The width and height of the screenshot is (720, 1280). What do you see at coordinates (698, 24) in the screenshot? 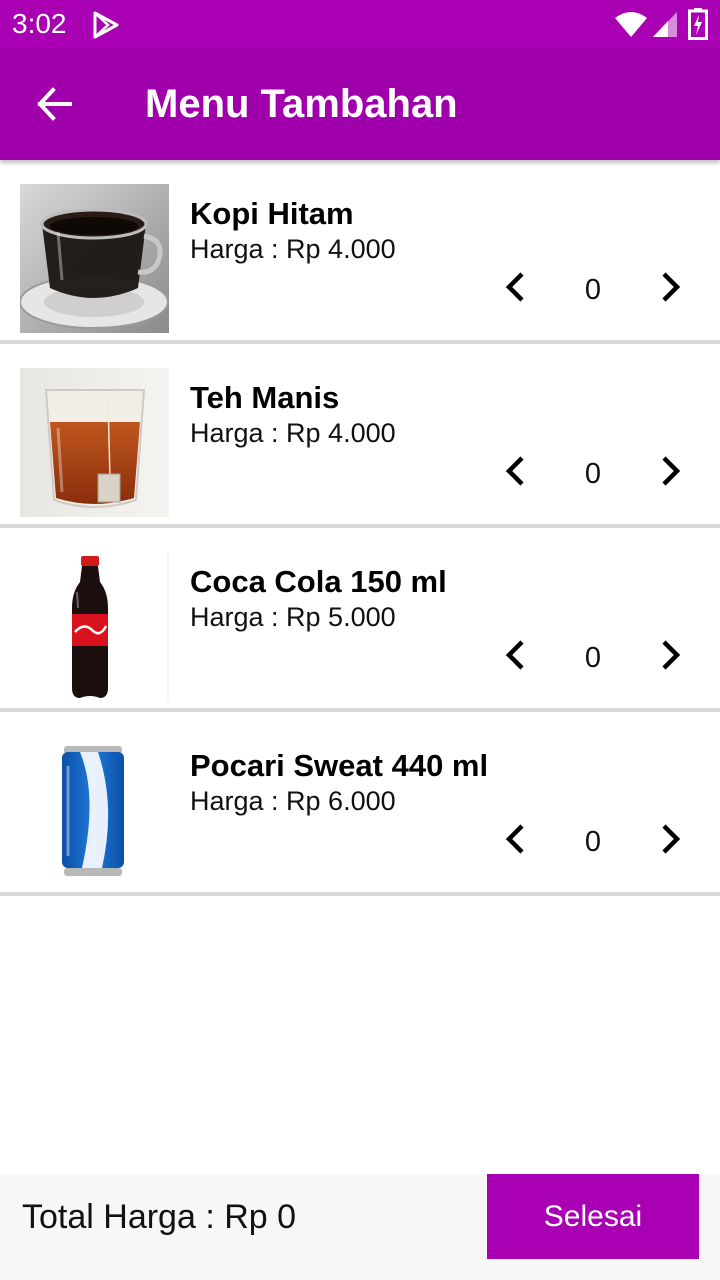
I see `battery-icon` at bounding box center [698, 24].